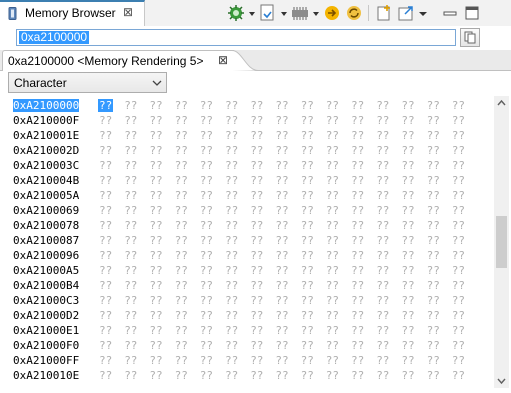  I want to click on row-address: 0xA2100087, so click(46, 240).